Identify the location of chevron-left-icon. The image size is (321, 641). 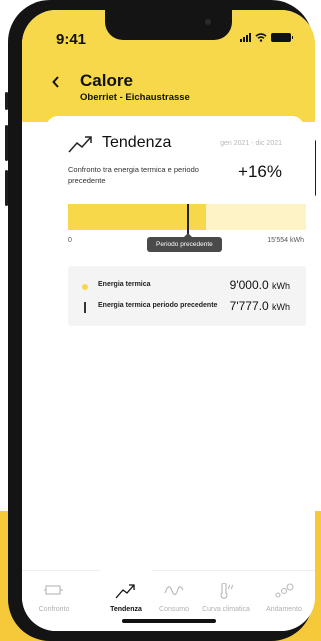
(55, 82).